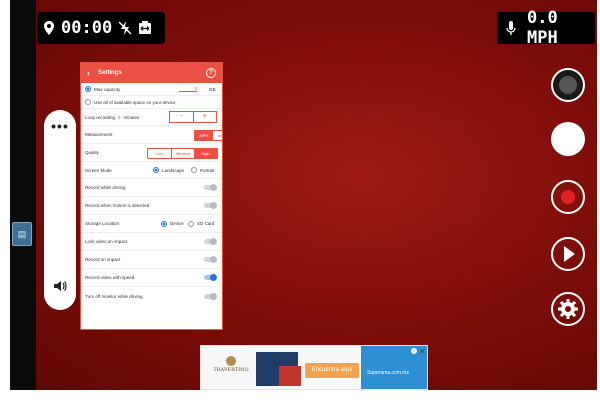  I want to click on storage-location-row: Storage Location Device SD Card, so click(151, 224).